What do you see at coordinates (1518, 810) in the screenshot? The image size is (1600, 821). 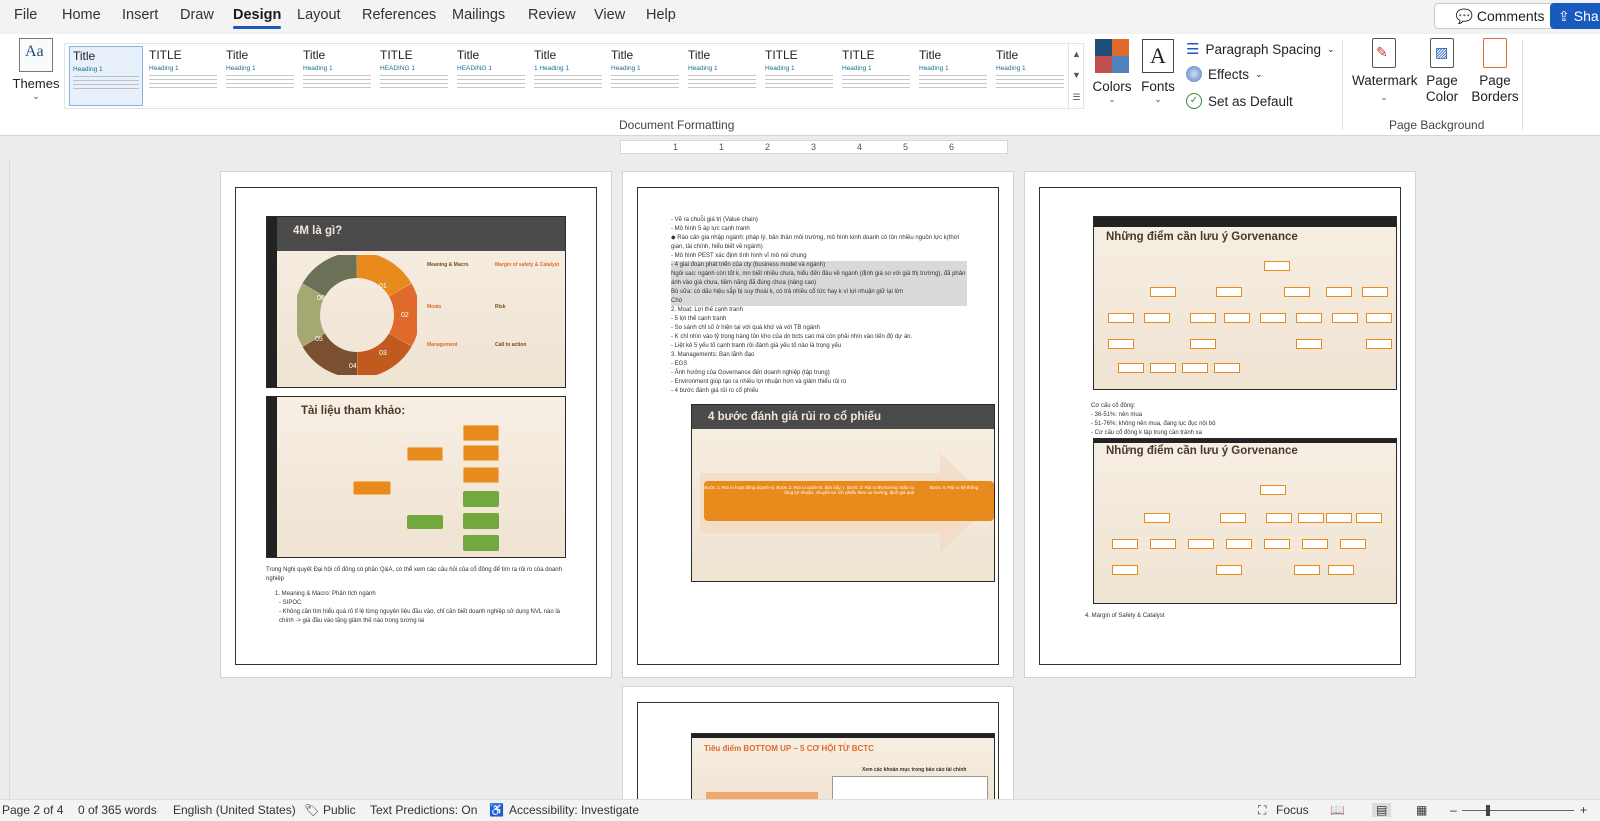 I see `zoom-slider` at bounding box center [1518, 810].